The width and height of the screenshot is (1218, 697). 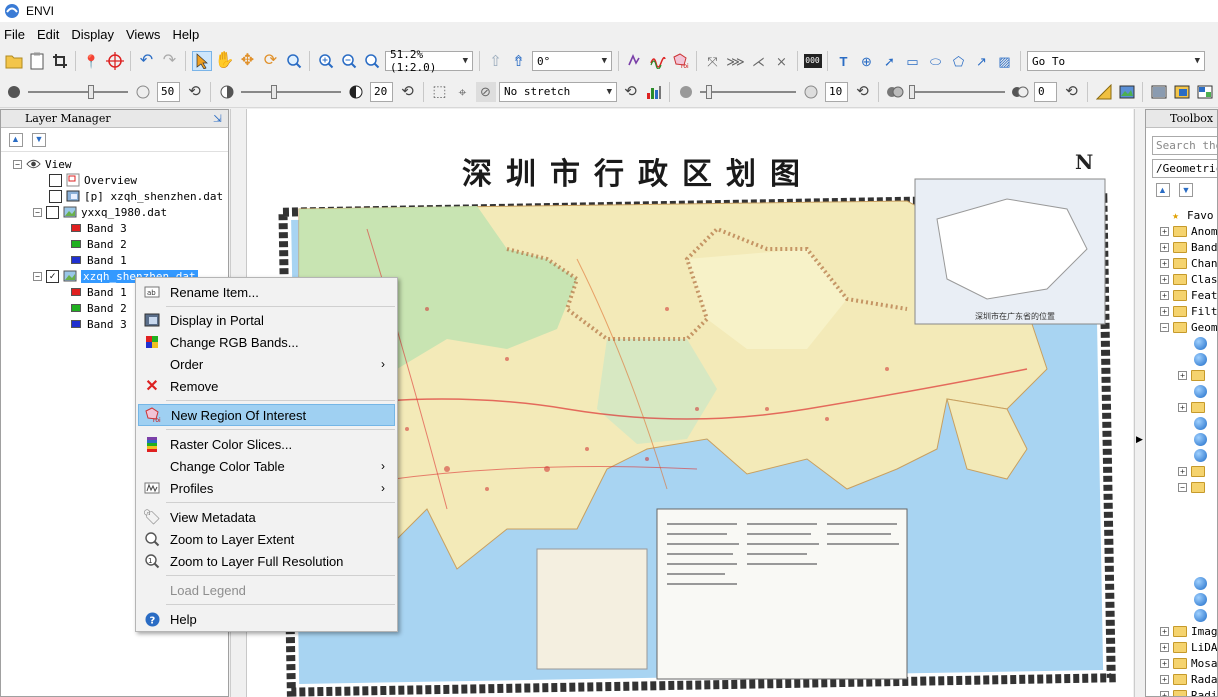 I want to click on toolbox-folder: + Radi, so click(x=1188, y=691).